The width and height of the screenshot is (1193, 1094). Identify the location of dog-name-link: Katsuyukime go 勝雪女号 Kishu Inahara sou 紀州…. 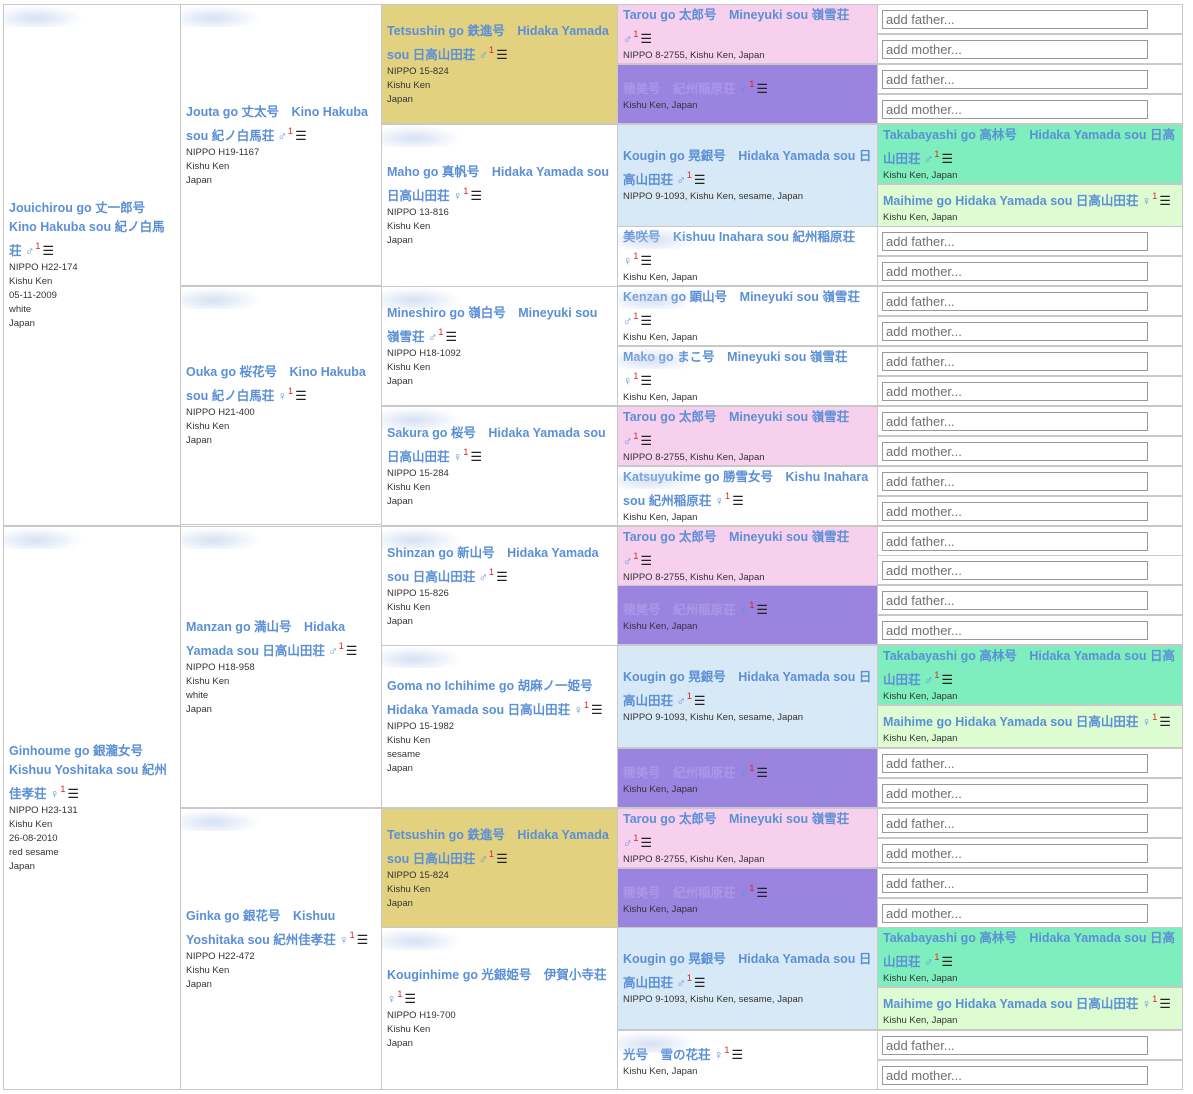
(745, 489).